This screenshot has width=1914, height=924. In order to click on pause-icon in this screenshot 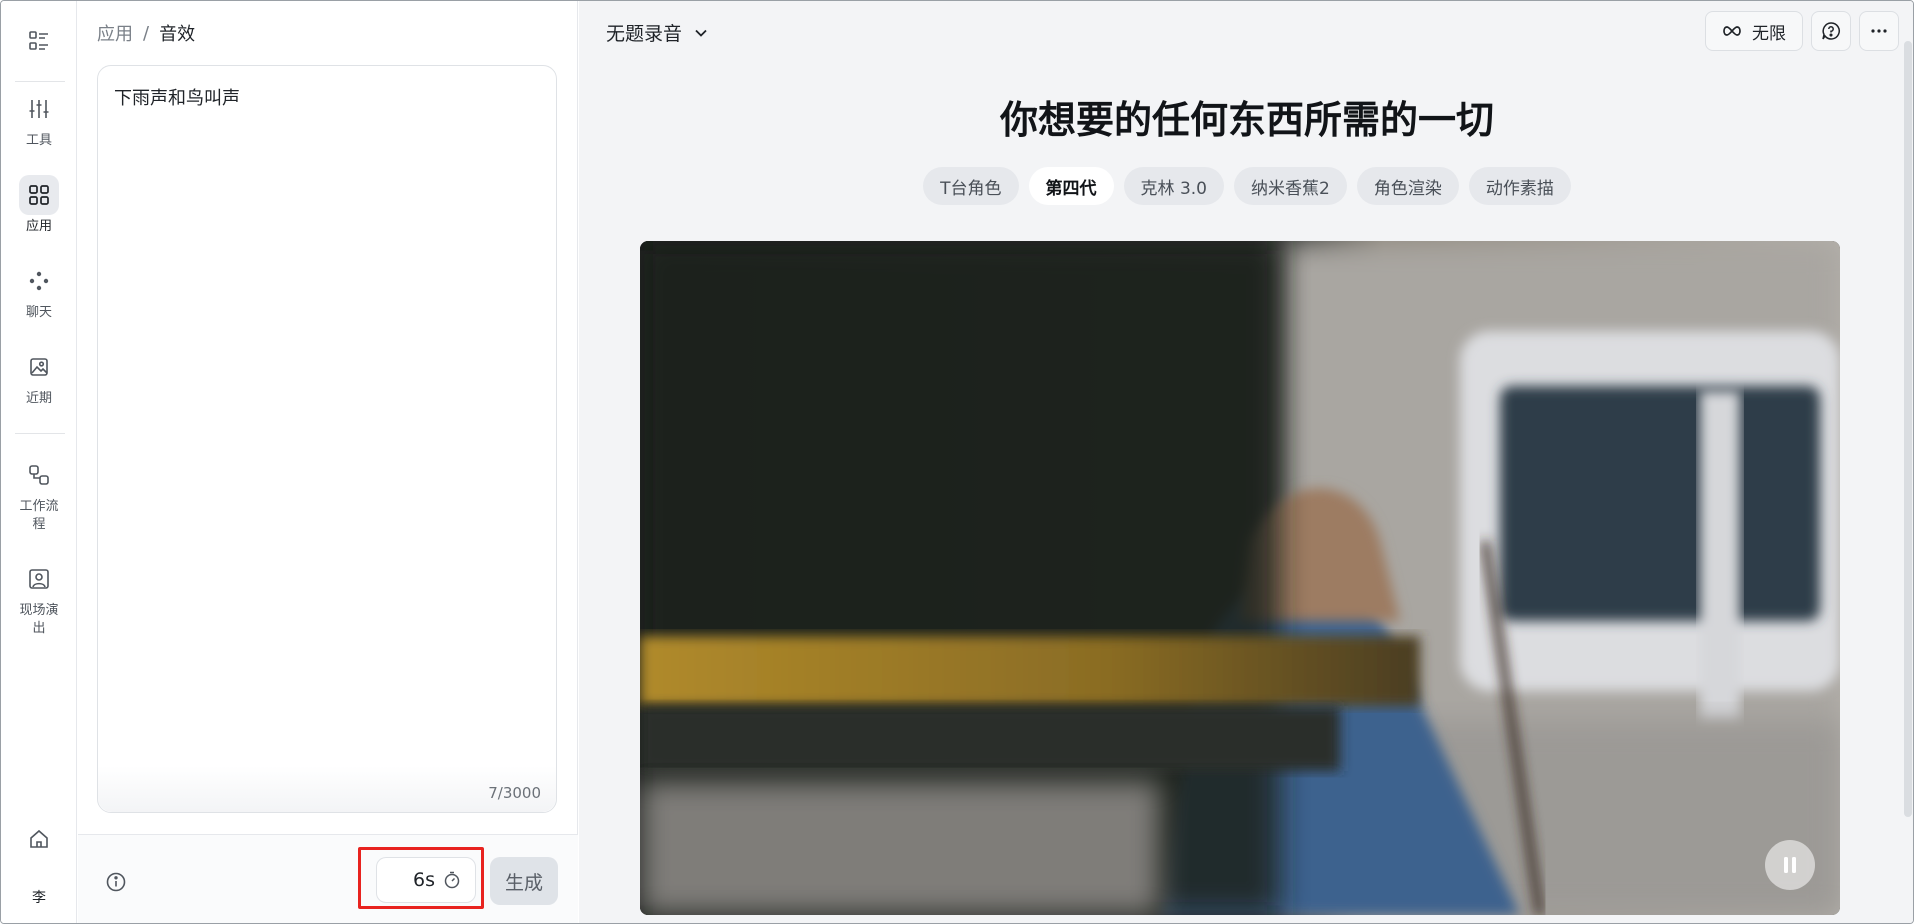, I will do `click(1790, 865)`.